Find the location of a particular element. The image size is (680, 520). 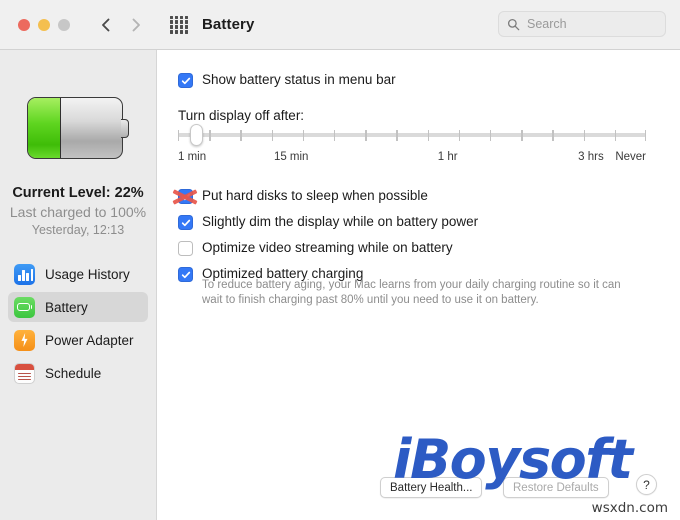

sidebar-item-label: Usage History is located at coordinates (87, 274).